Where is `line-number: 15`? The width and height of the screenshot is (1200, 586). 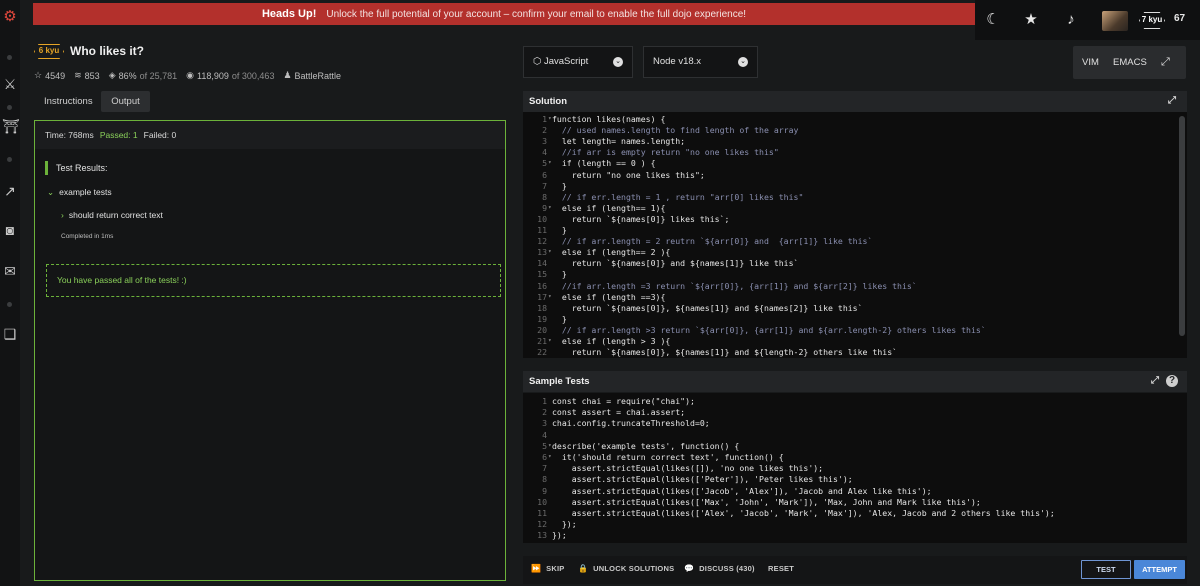
line-number: 15 is located at coordinates (542, 274).